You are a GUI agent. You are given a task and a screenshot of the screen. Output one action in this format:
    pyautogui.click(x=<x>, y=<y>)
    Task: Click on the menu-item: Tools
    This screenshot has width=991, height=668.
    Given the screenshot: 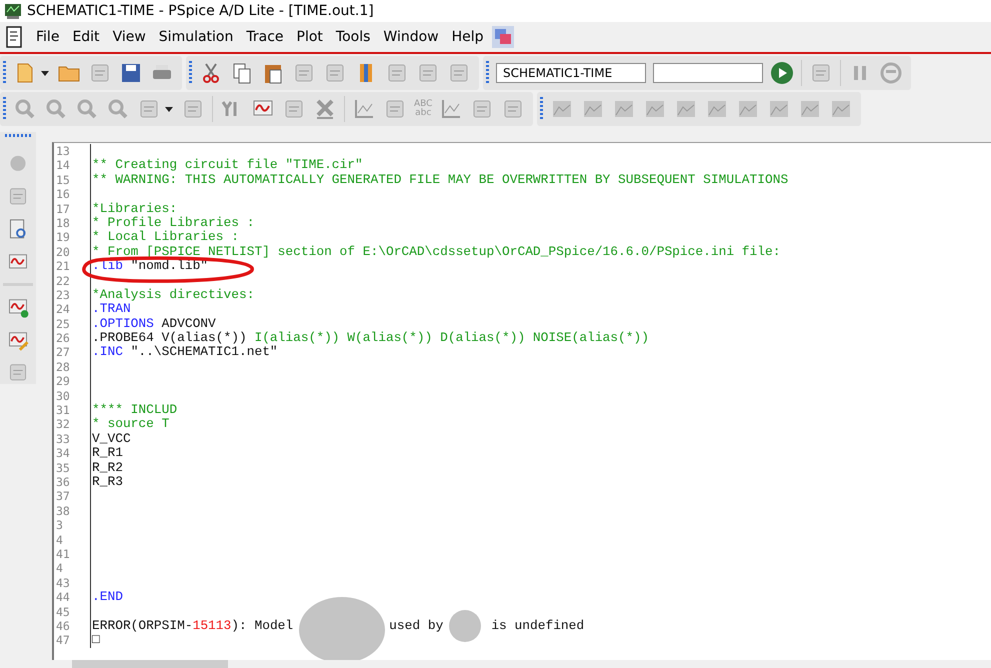 What is the action you would take?
    pyautogui.click(x=354, y=37)
    